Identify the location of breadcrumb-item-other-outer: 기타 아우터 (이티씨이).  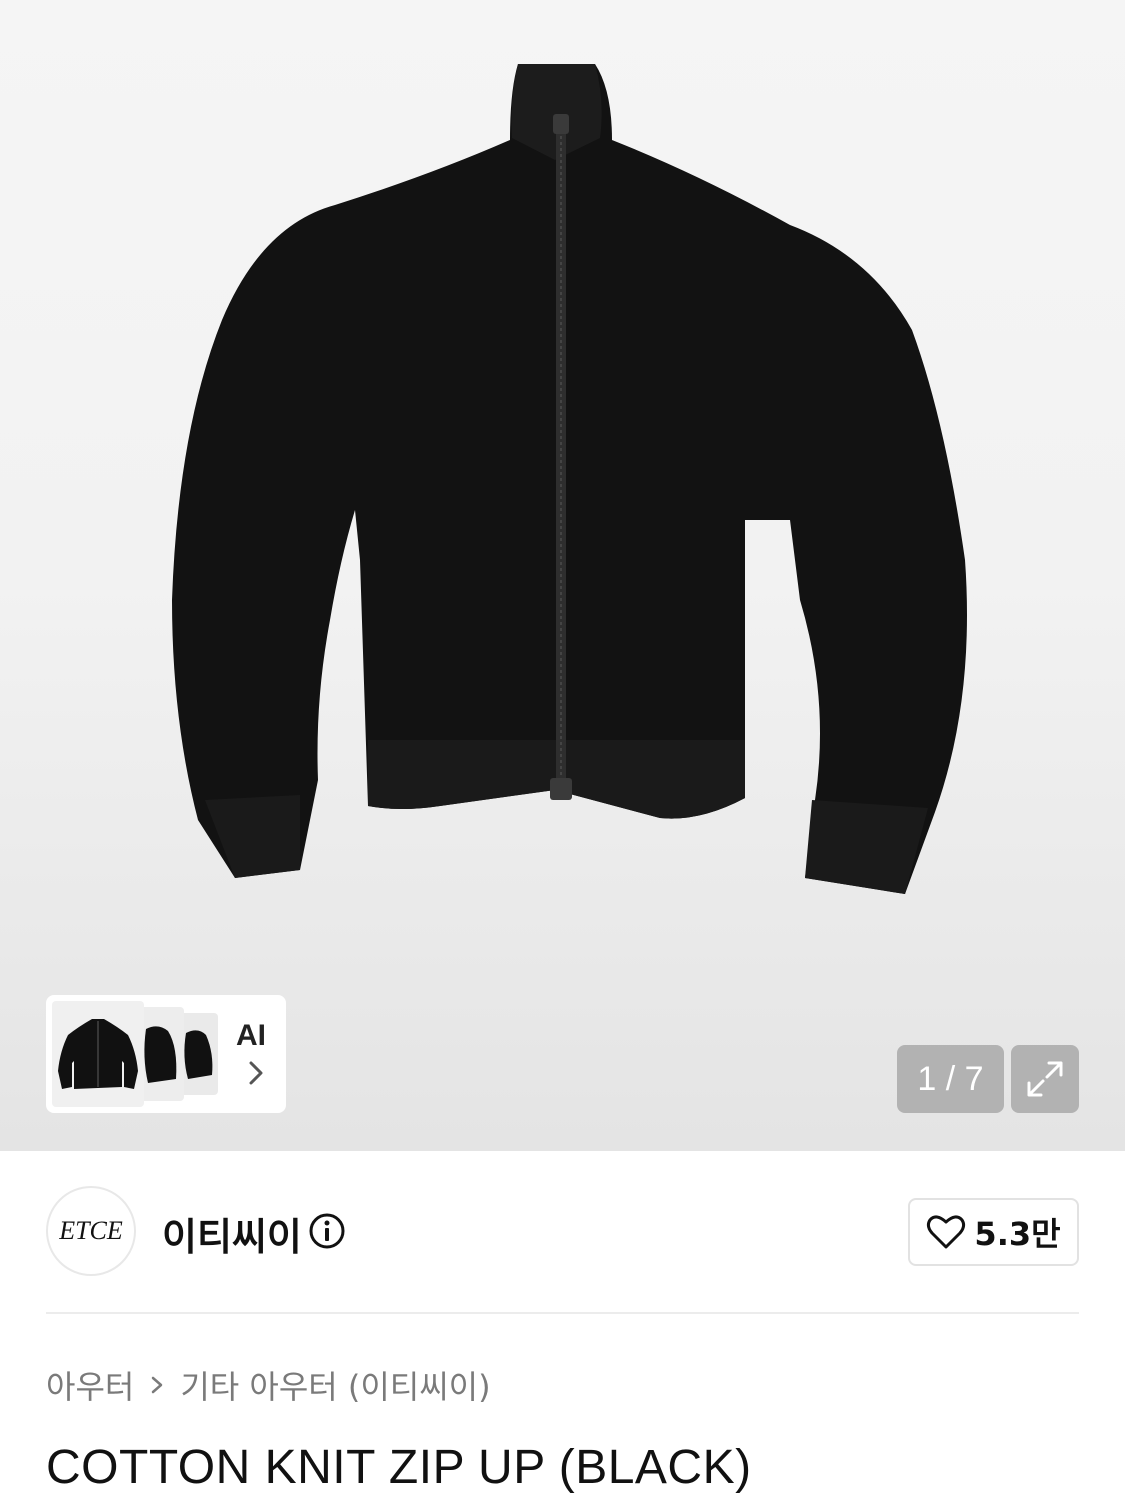
(335, 1385).